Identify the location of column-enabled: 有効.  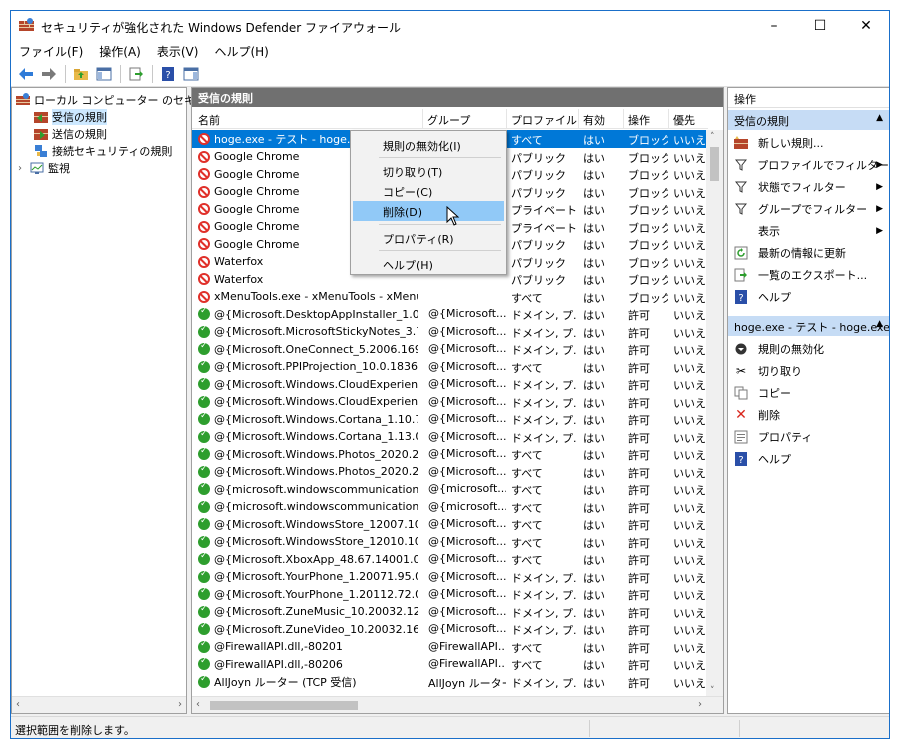
(601, 119).